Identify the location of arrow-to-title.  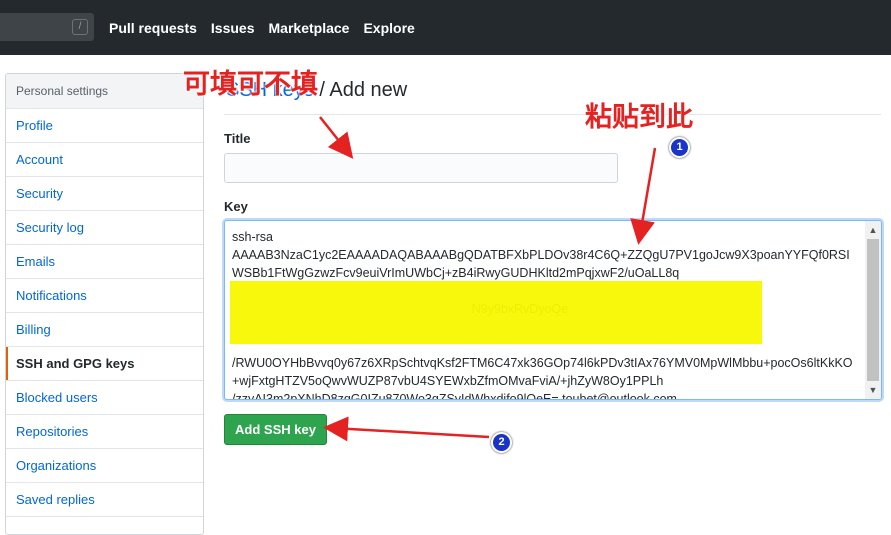
(336, 137).